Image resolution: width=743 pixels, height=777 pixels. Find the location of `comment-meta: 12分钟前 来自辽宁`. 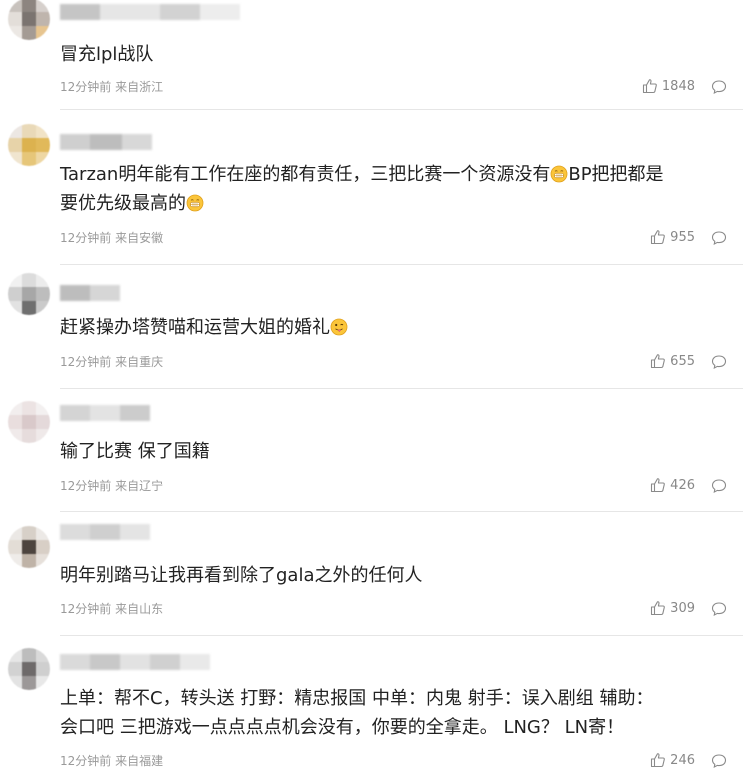

comment-meta: 12分钟前 来自辽宁 is located at coordinates (111, 485).